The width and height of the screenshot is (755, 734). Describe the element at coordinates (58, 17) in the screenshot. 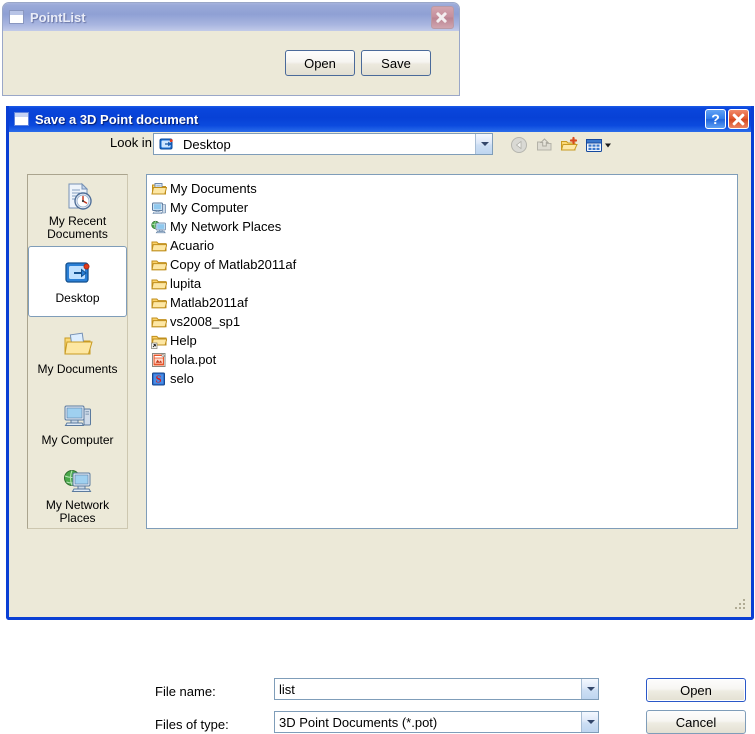

I see `pointlist-title: PointList` at that location.